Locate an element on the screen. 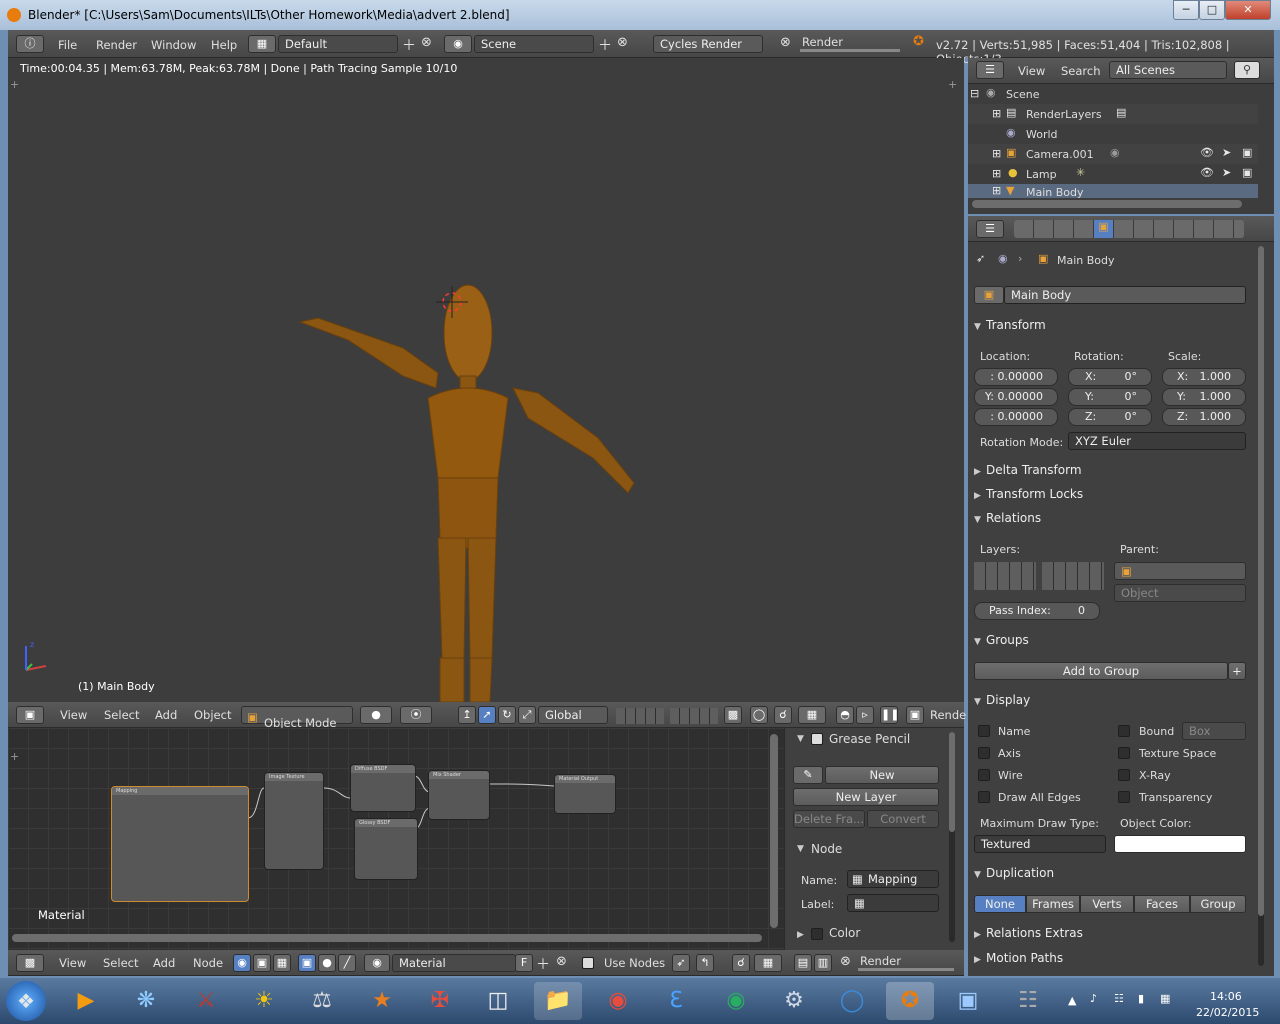 This screenshot has width=1280, height=1024. maximize-button: □ is located at coordinates (1212, 10).